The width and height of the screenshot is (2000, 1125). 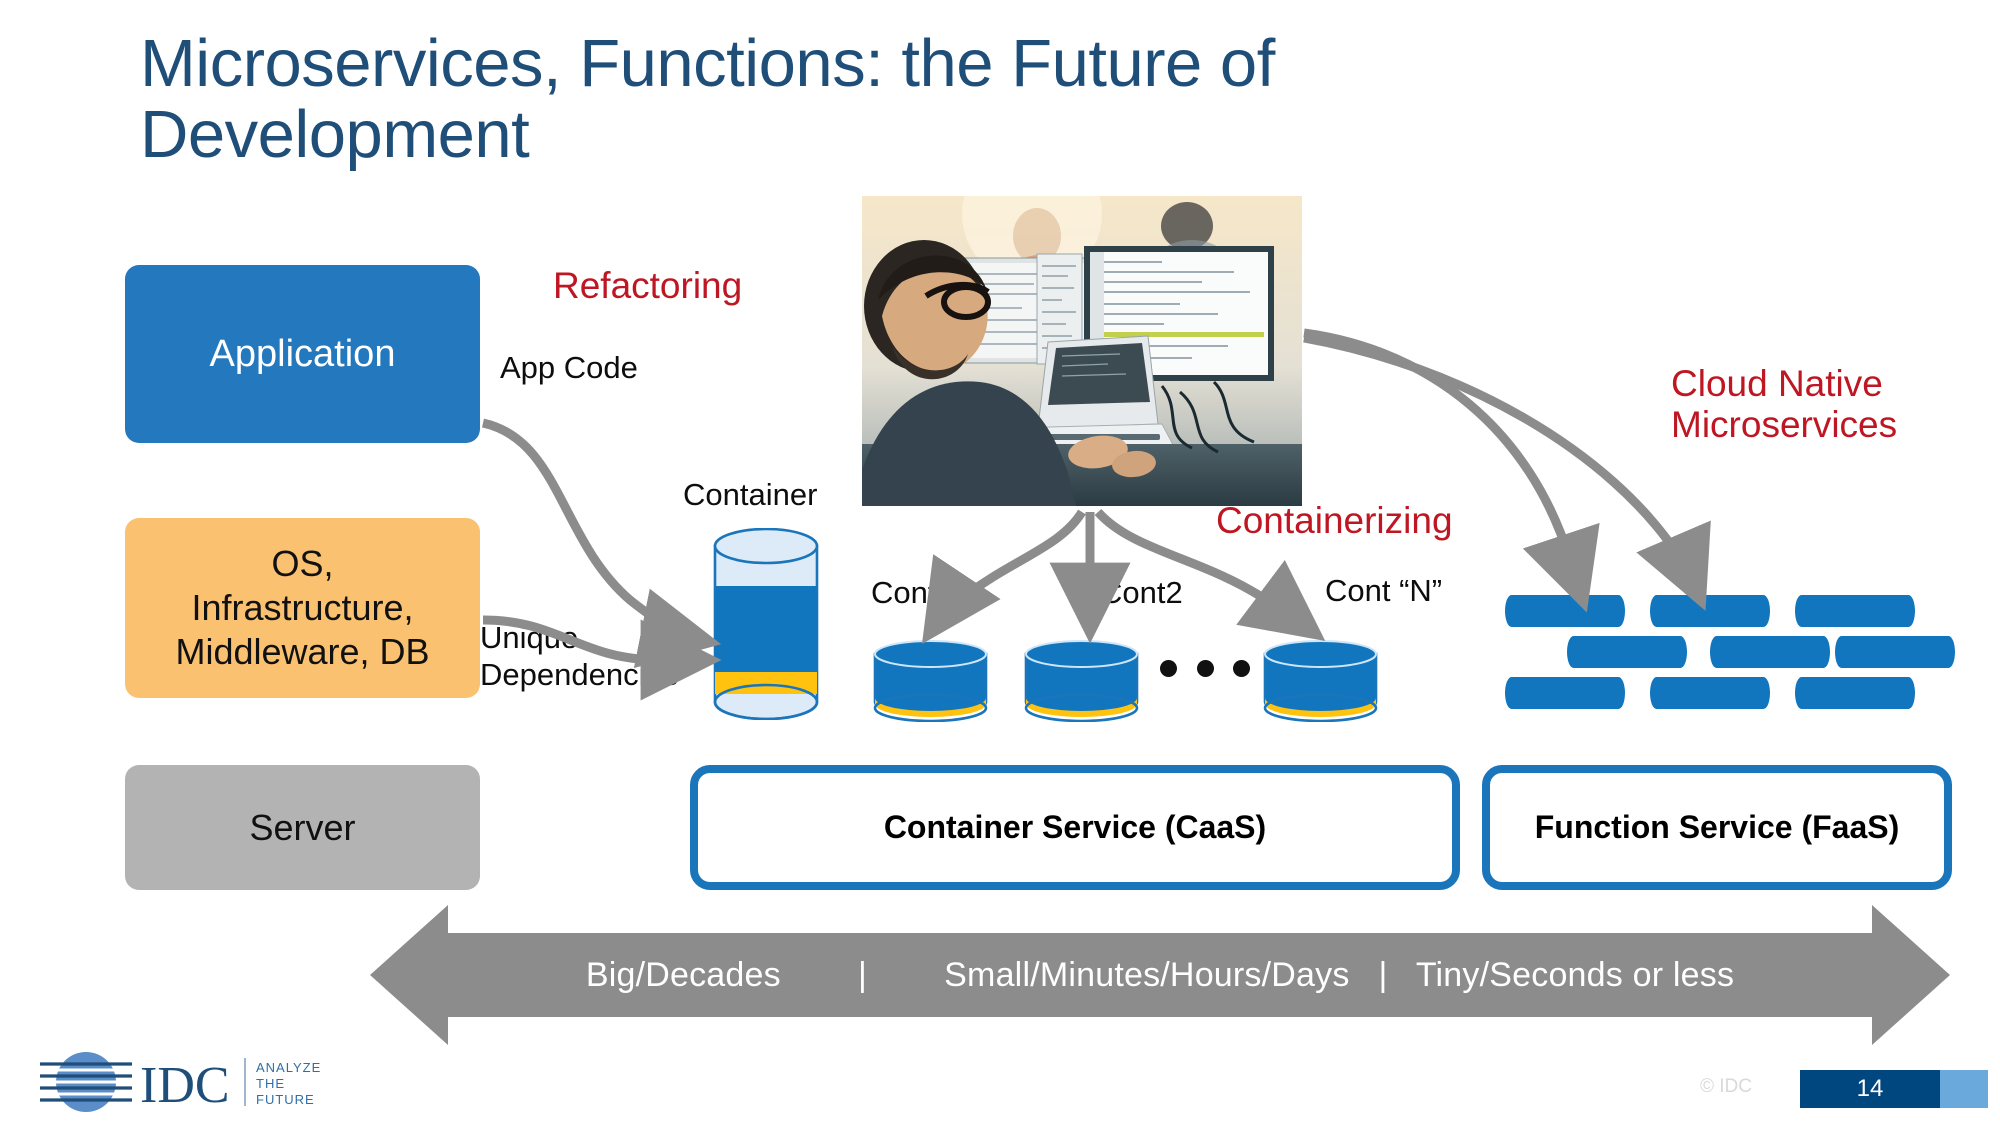 I want to click on container-cylinder-cont1-shape, so click(x=930, y=681).